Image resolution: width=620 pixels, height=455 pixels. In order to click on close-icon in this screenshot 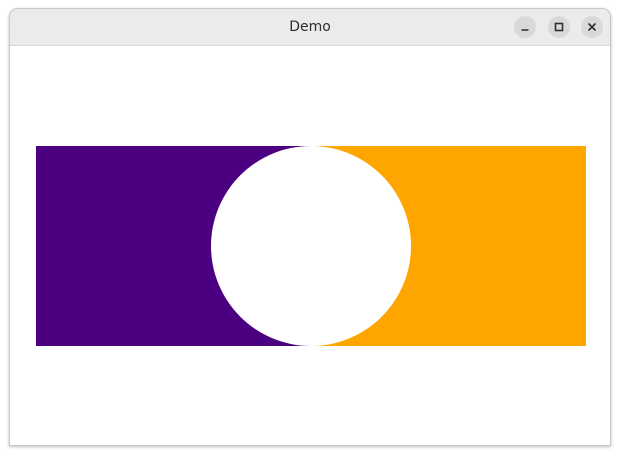, I will do `click(592, 27)`.